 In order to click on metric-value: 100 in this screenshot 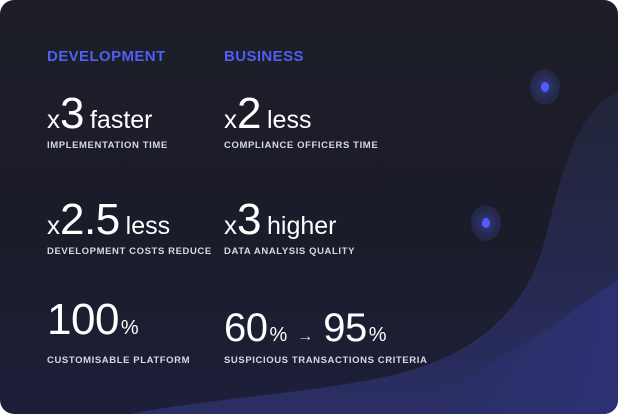, I will do `click(83, 319)`.